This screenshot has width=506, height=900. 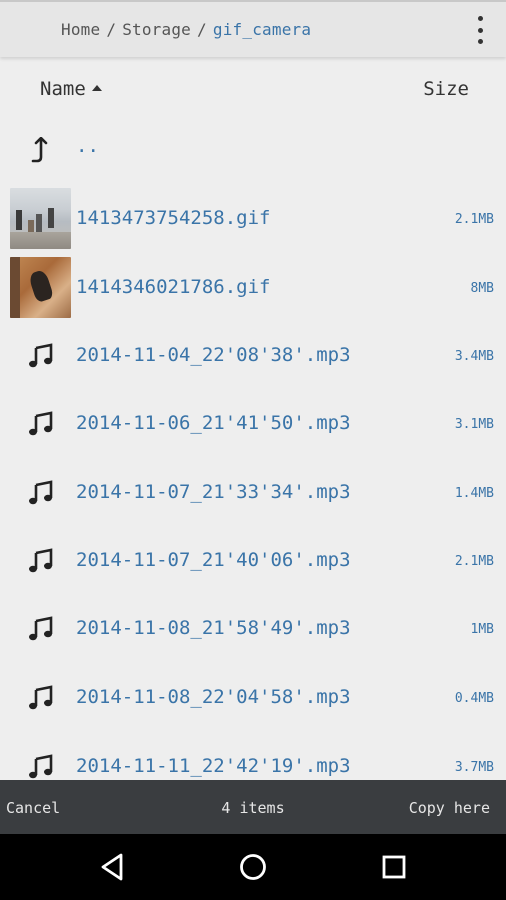 What do you see at coordinates (480, 30) in the screenshot?
I see `overflow-menu-icon` at bounding box center [480, 30].